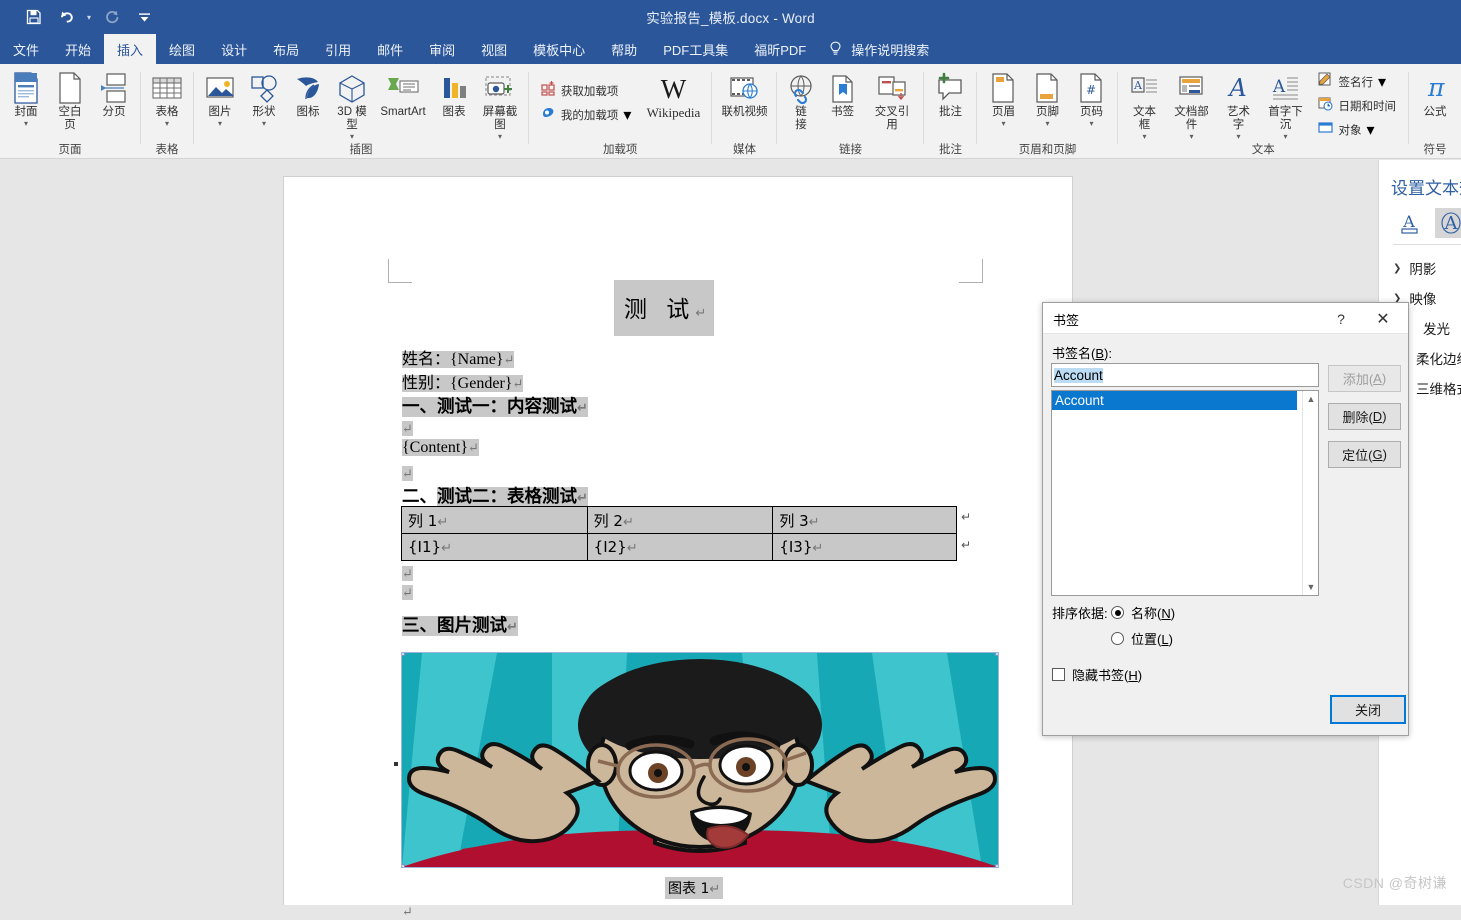 This screenshot has height=920, width=1461. I want to click on sort-by-location-radio: 位置(L), so click(1142, 638).